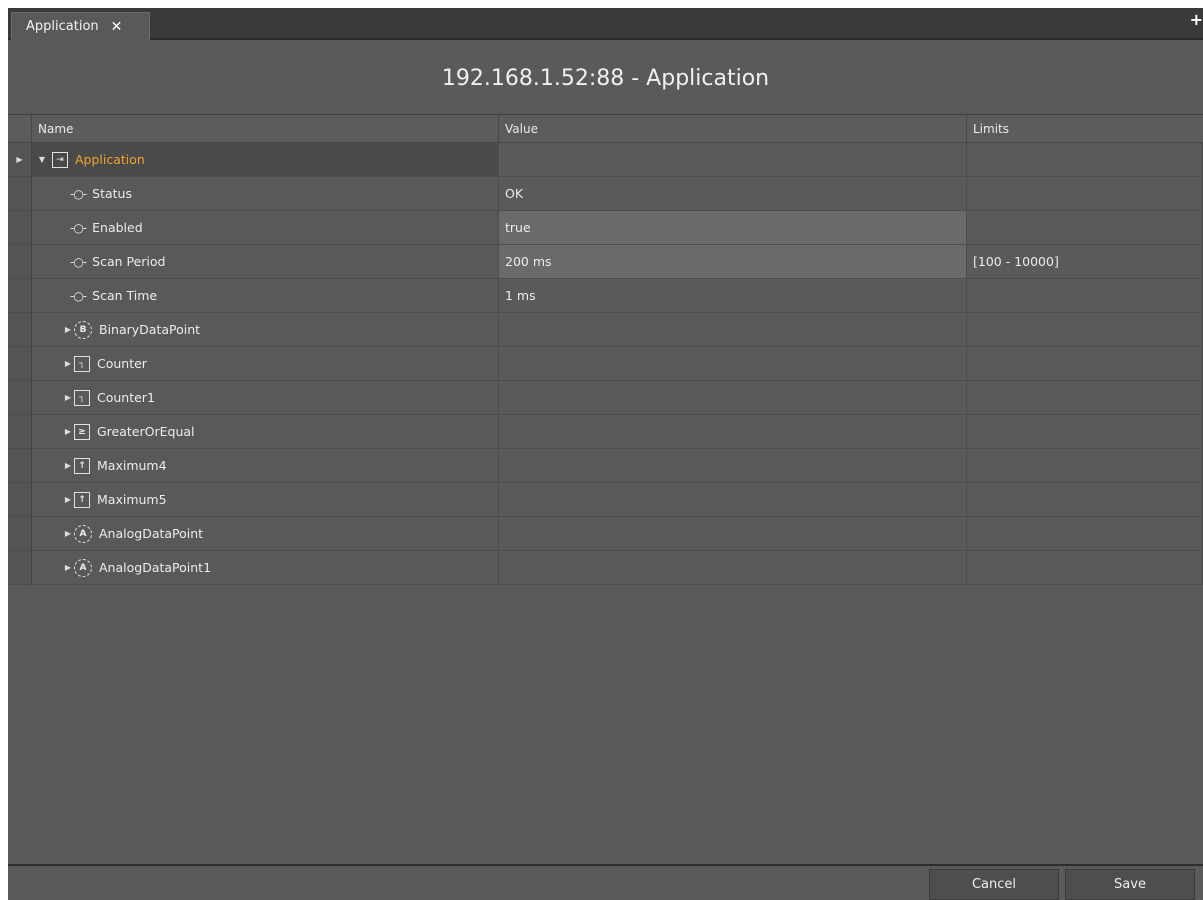  Describe the element at coordinates (265, 262) in the screenshot. I see `name-cell: -○- Scan Period` at that location.